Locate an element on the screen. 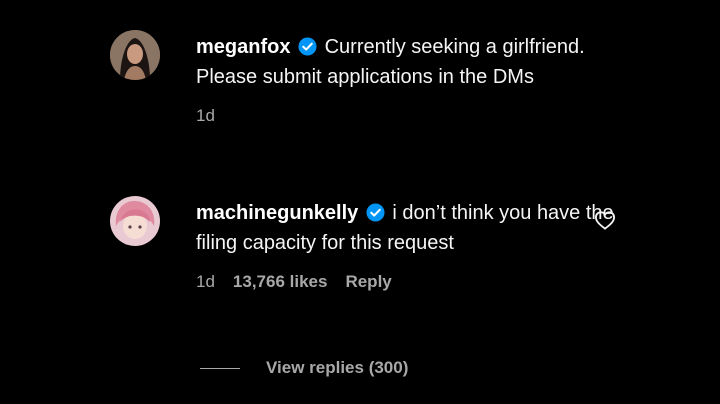  comment-meta: 1d is located at coordinates (406, 116).